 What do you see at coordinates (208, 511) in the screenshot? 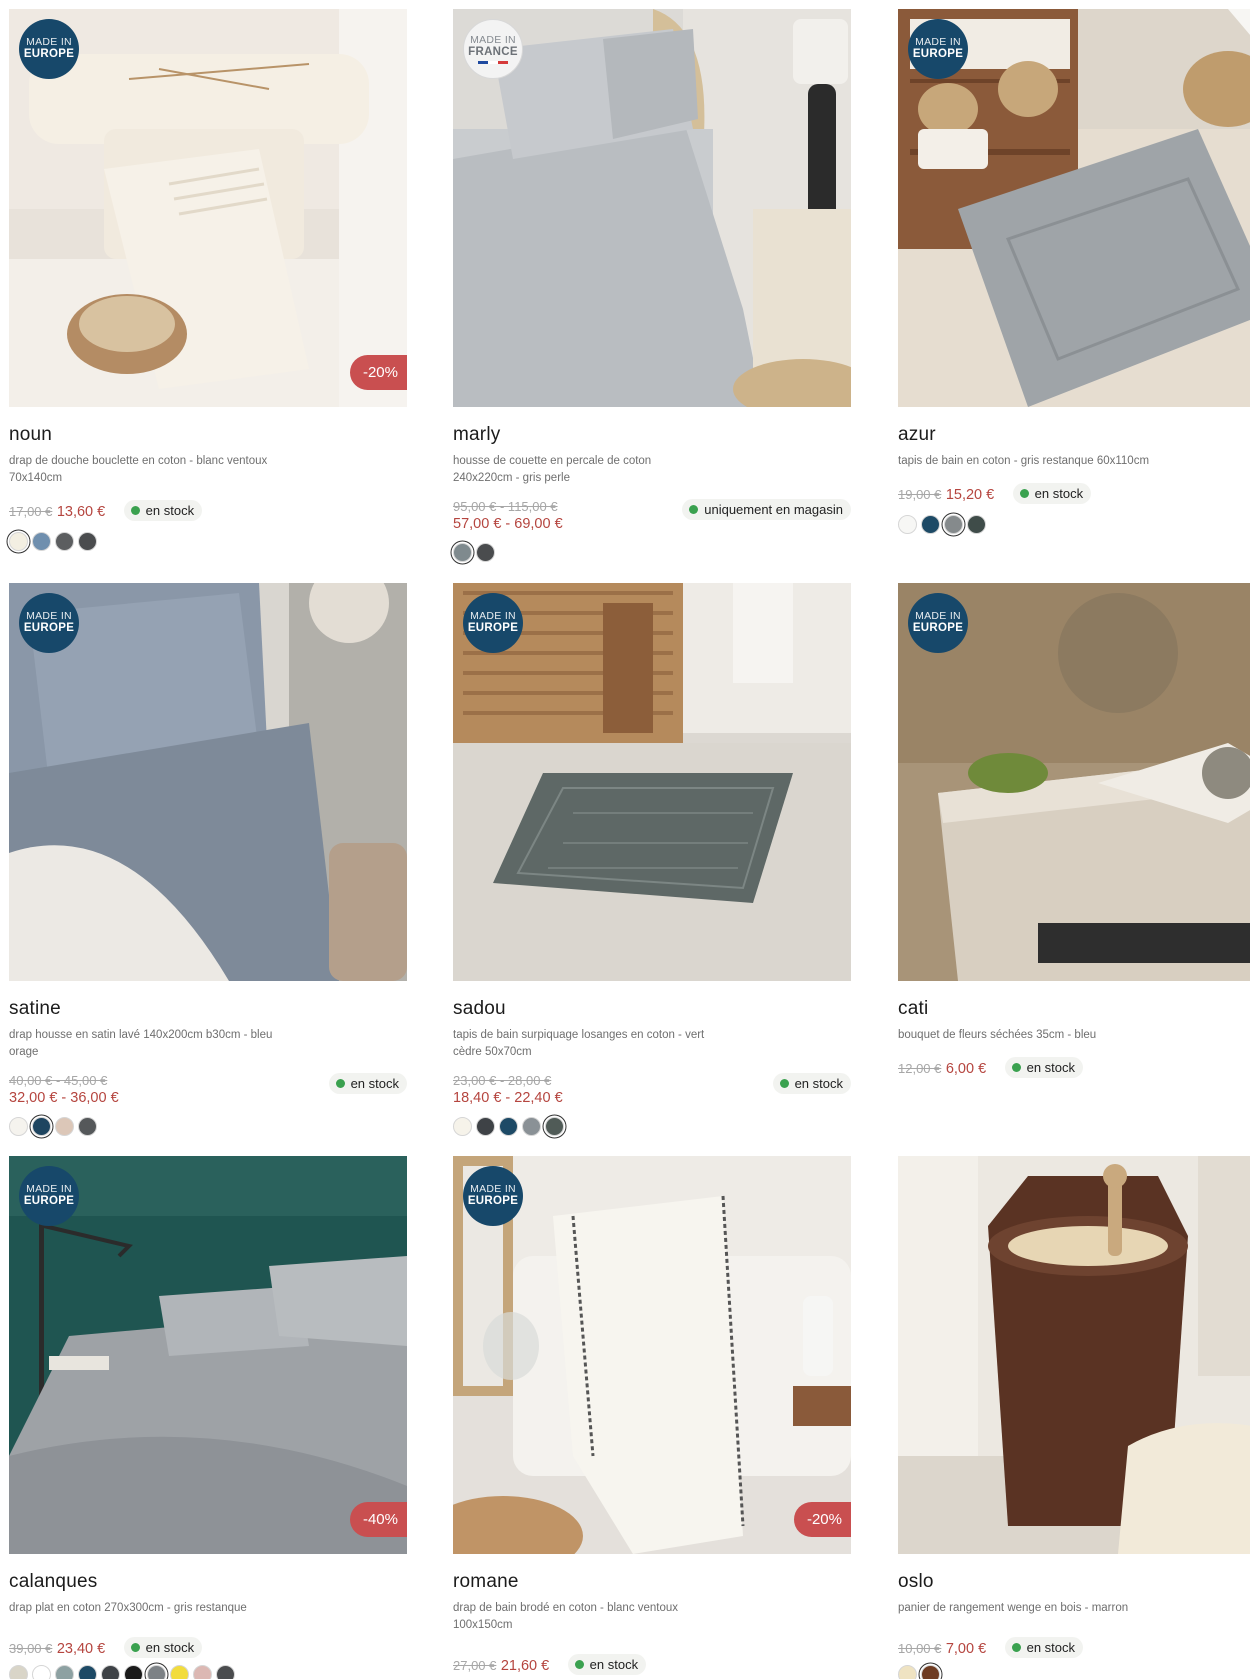
I see `price-row: 17,00 € 13,60 € en stock` at bounding box center [208, 511].